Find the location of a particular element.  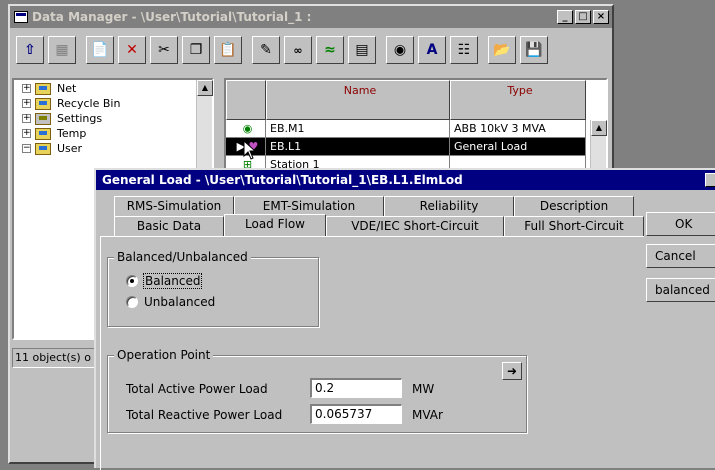

new-object-icon: 📄 is located at coordinates (100, 50).